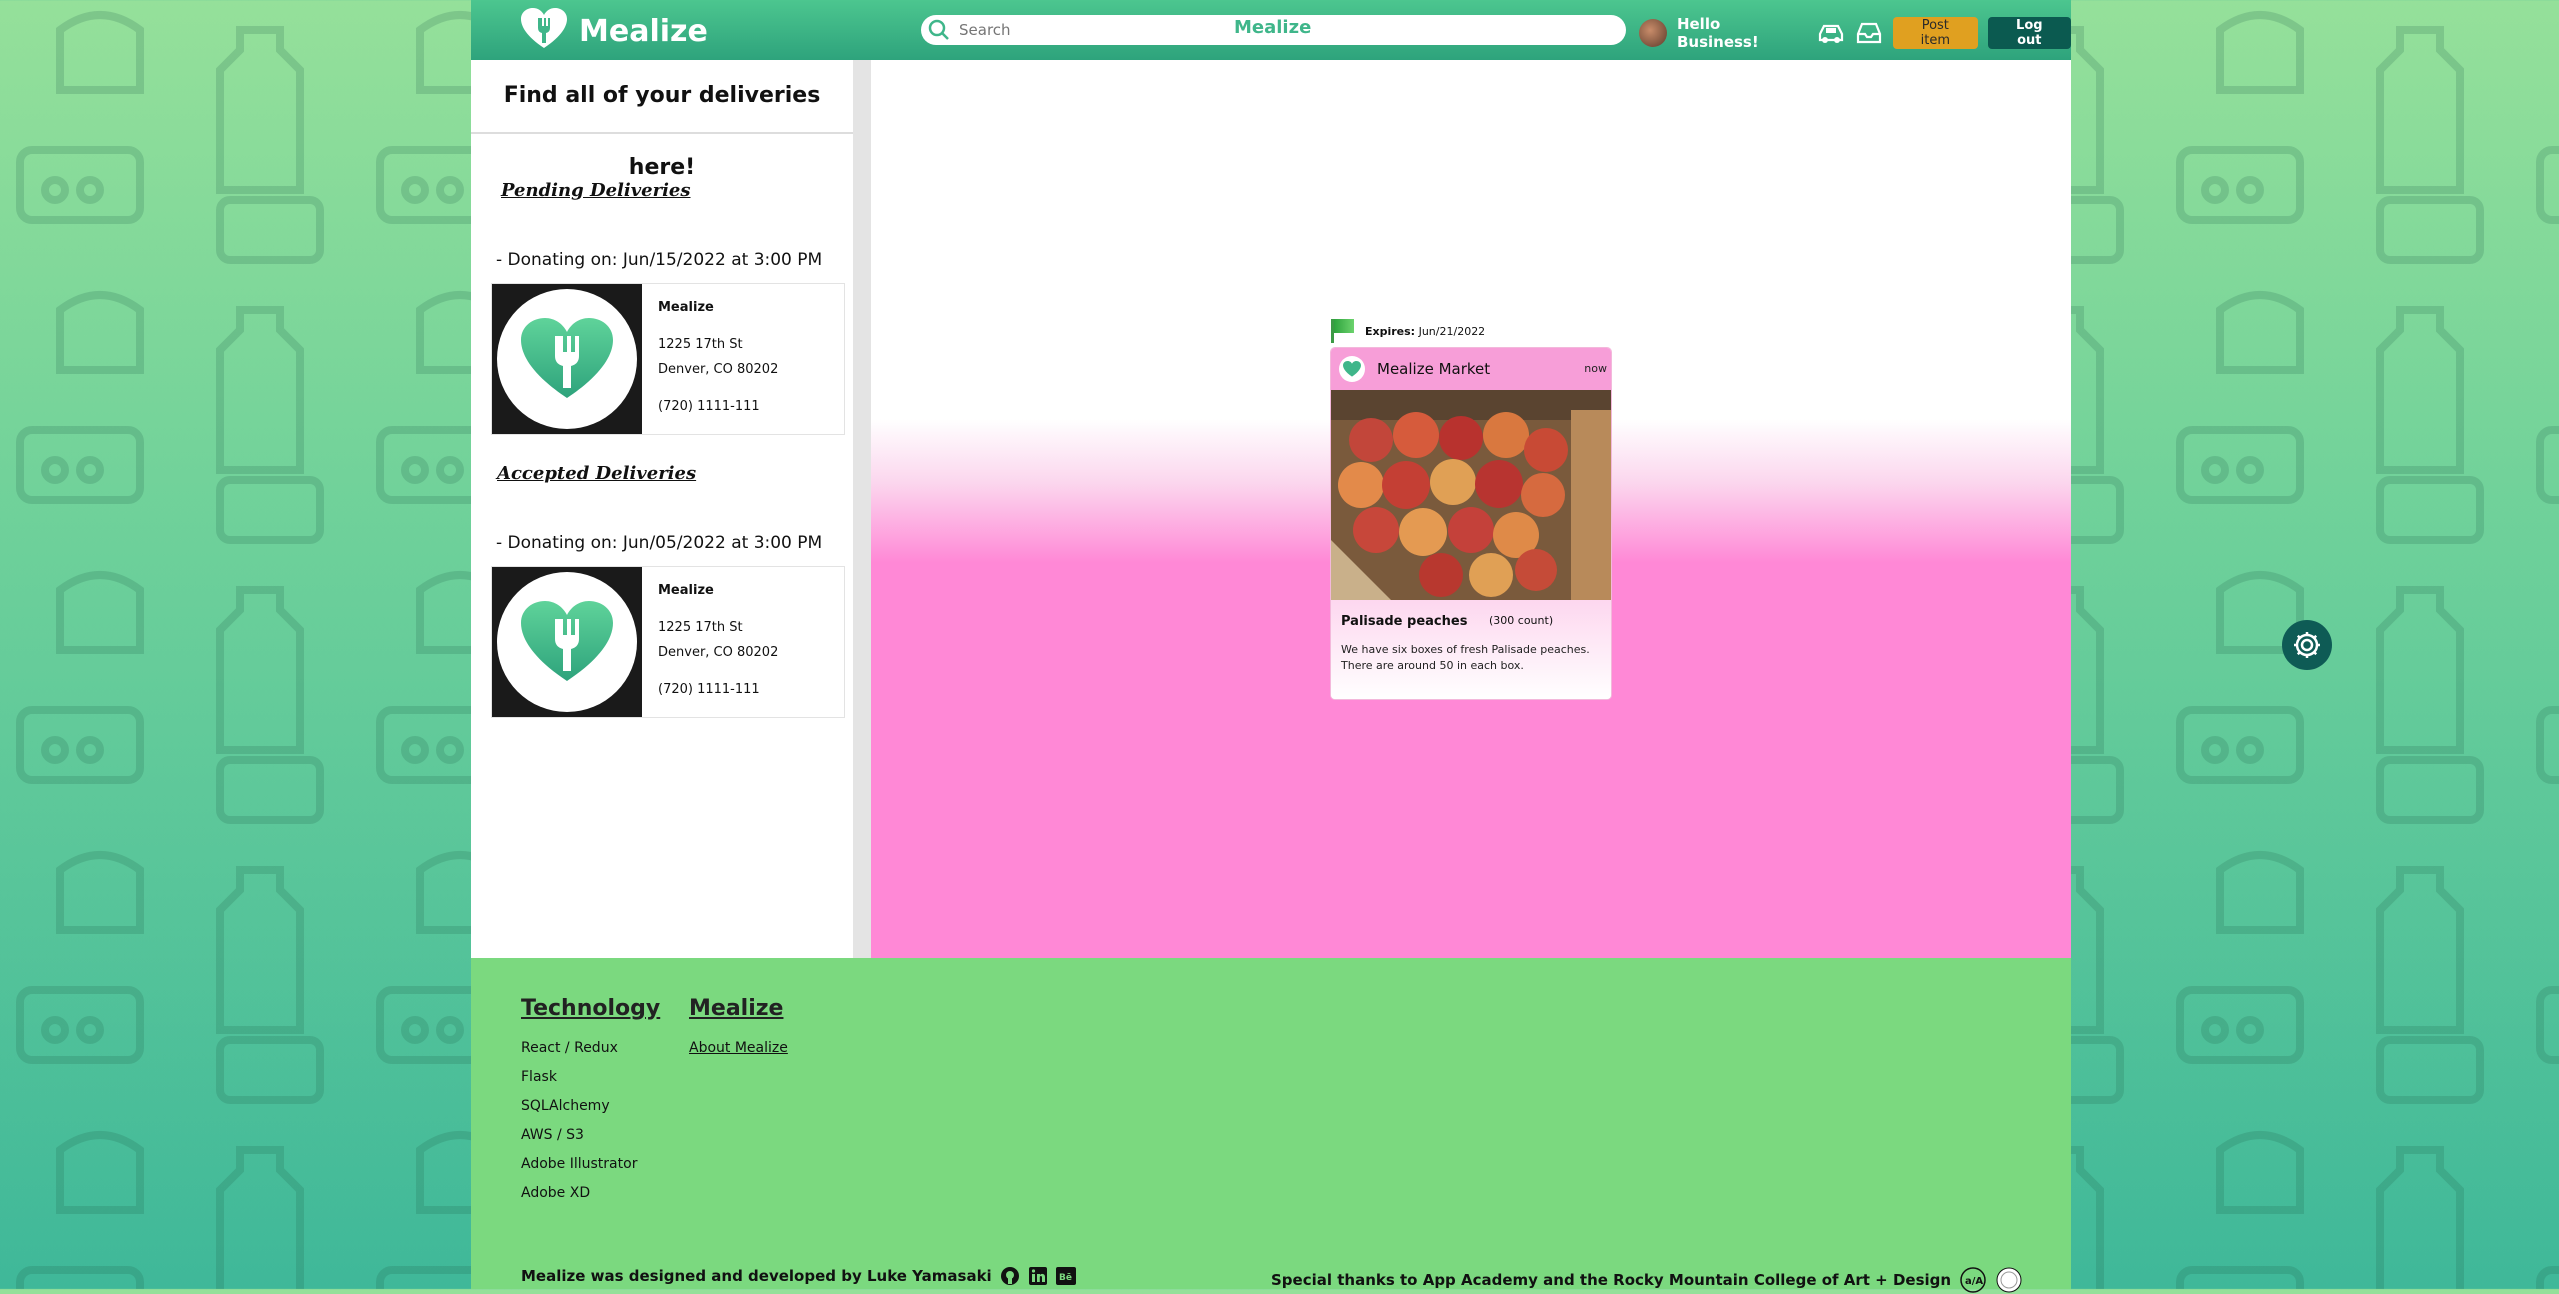 The height and width of the screenshot is (1294, 2559). I want to click on vendor-avatar, so click(1352, 369).